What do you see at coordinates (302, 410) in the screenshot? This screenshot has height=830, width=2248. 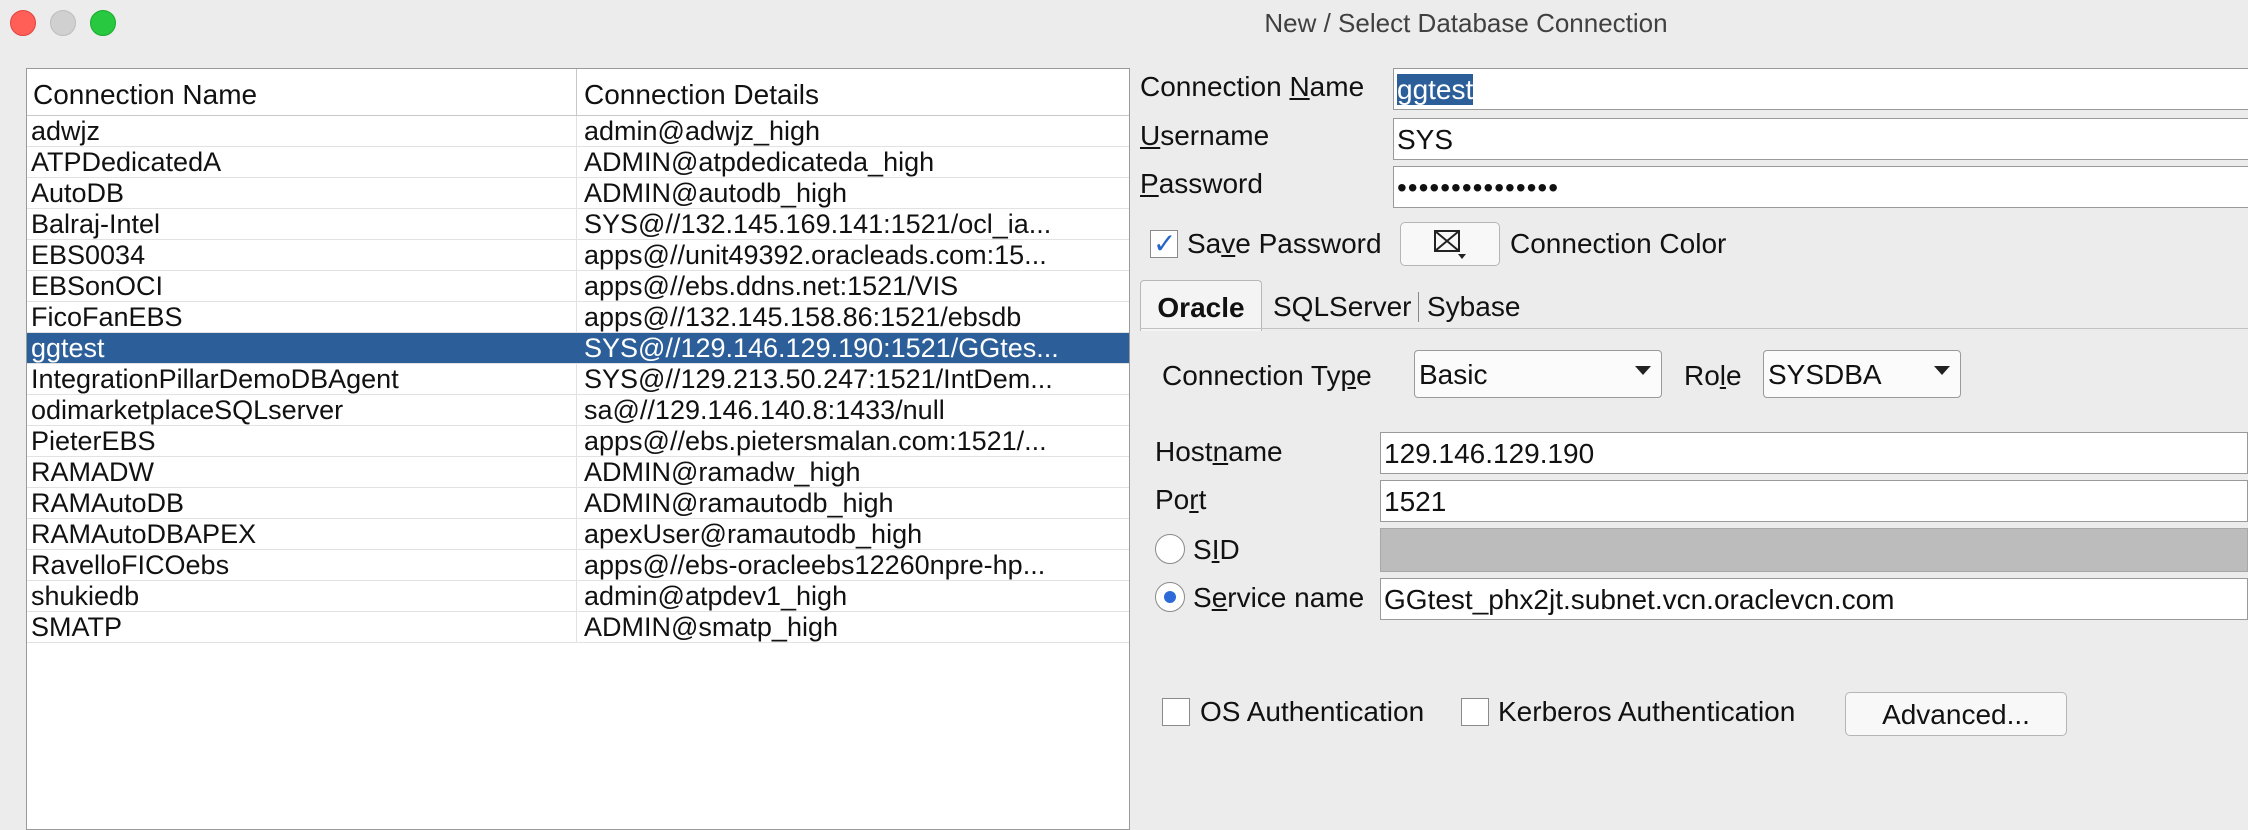 I see `connection-name-cell: odimarketplaceSQLserver` at bounding box center [302, 410].